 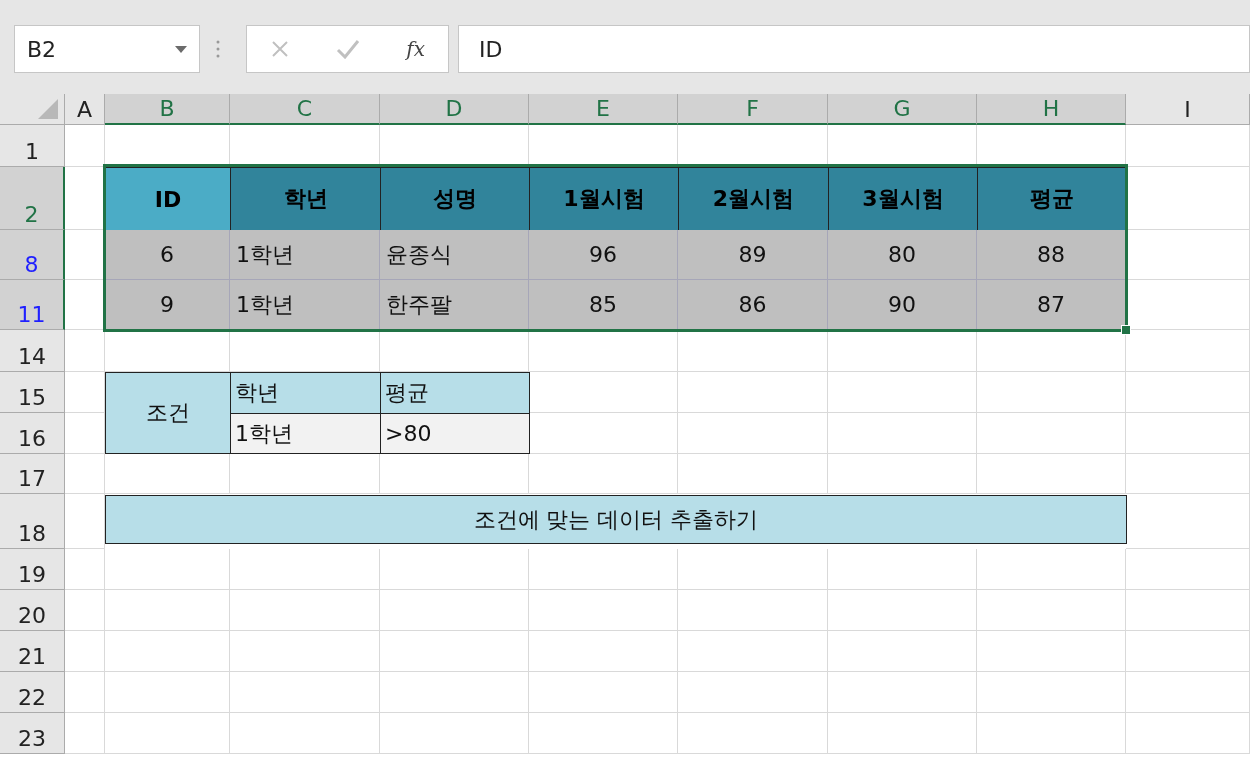 I want to click on row-header: 22, so click(x=32, y=692).